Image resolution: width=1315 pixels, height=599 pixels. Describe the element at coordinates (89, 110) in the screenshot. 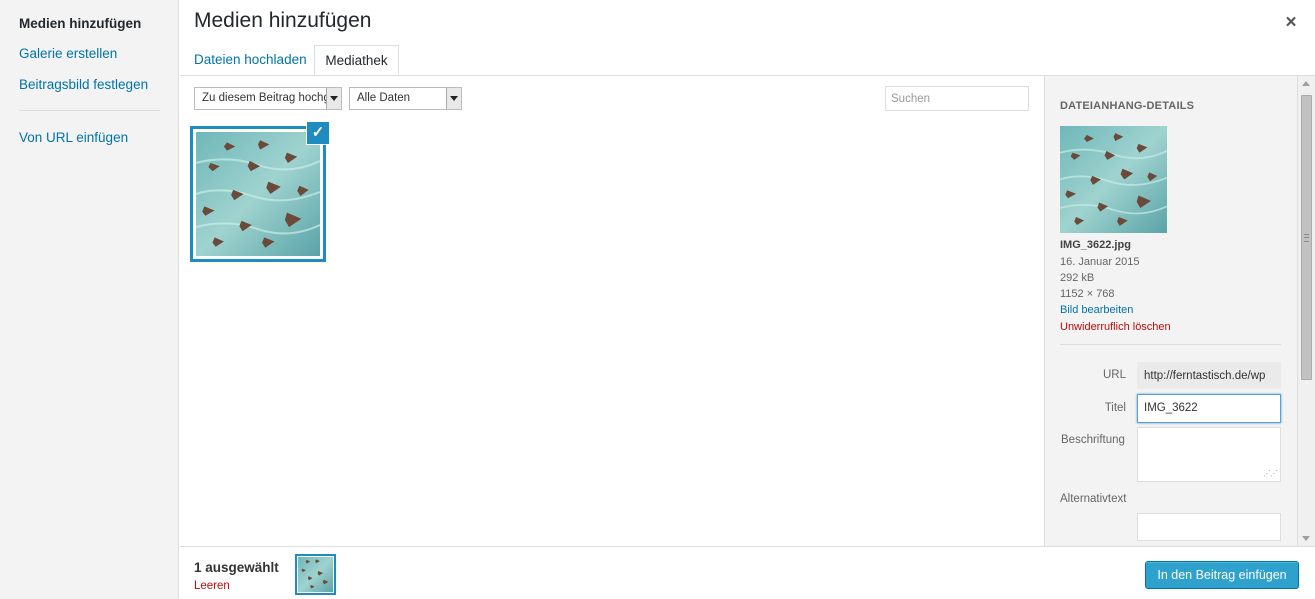

I see `menu-separator` at that location.